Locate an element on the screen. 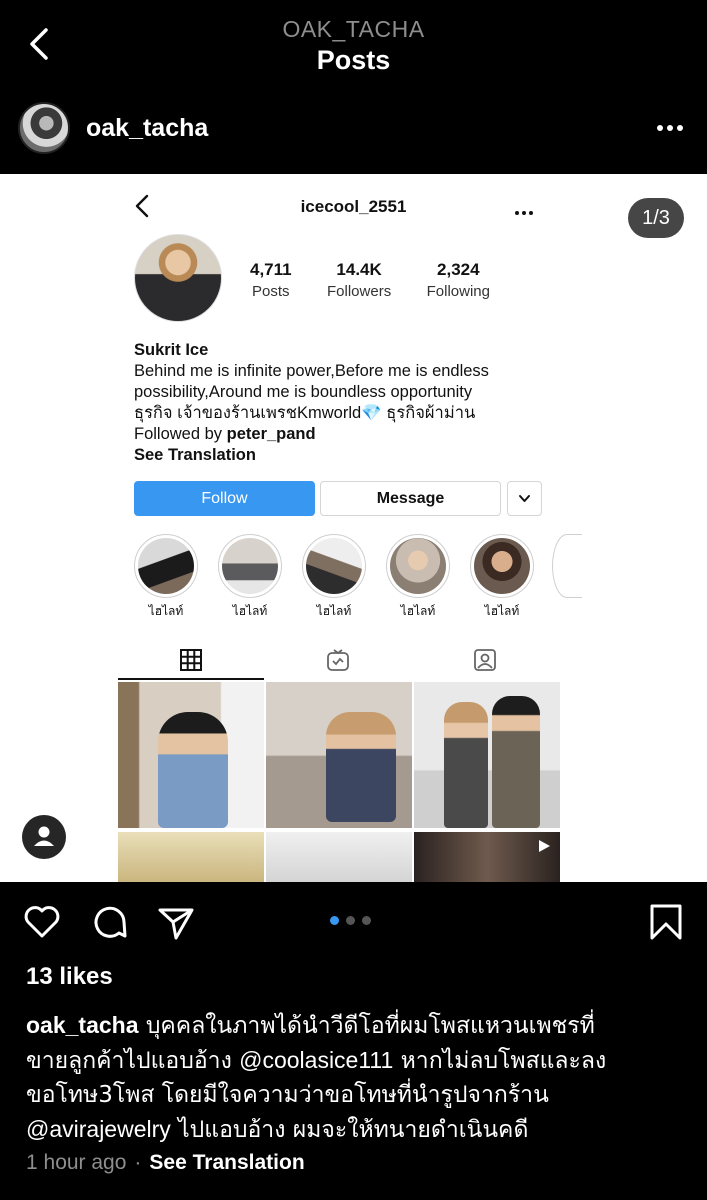 Image resolution: width=707 pixels, height=1200 pixels. chevron-down-icon is located at coordinates (524, 498).